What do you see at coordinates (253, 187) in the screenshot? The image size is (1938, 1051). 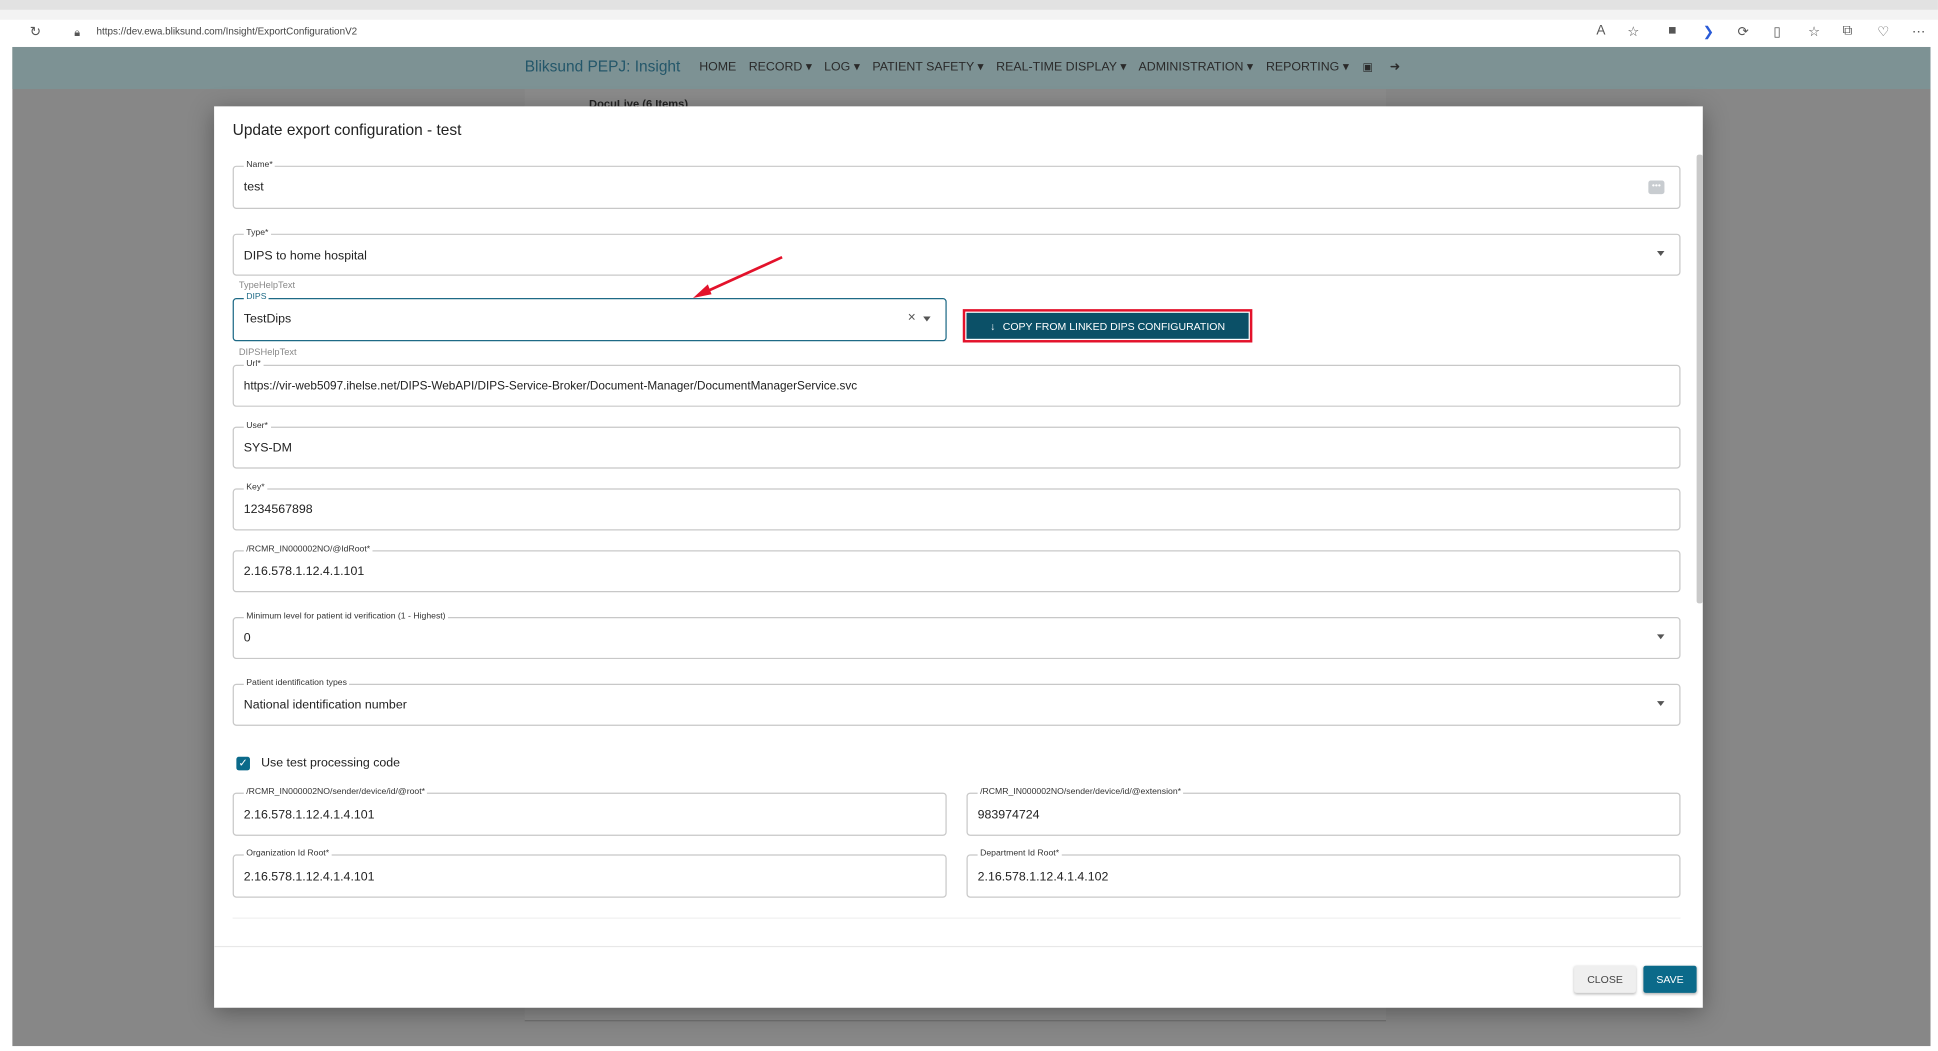 I see `name-value: test` at bounding box center [253, 187].